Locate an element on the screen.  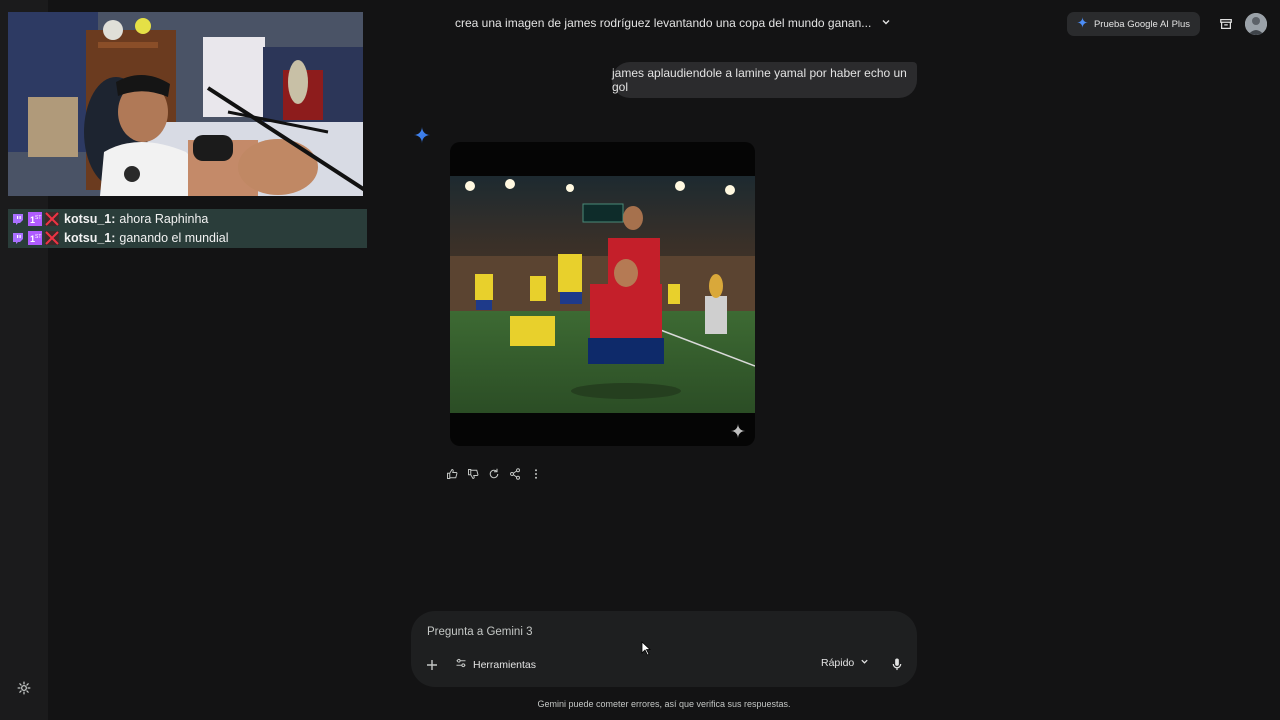
thumbs-up-icon is located at coordinates (451, 473).